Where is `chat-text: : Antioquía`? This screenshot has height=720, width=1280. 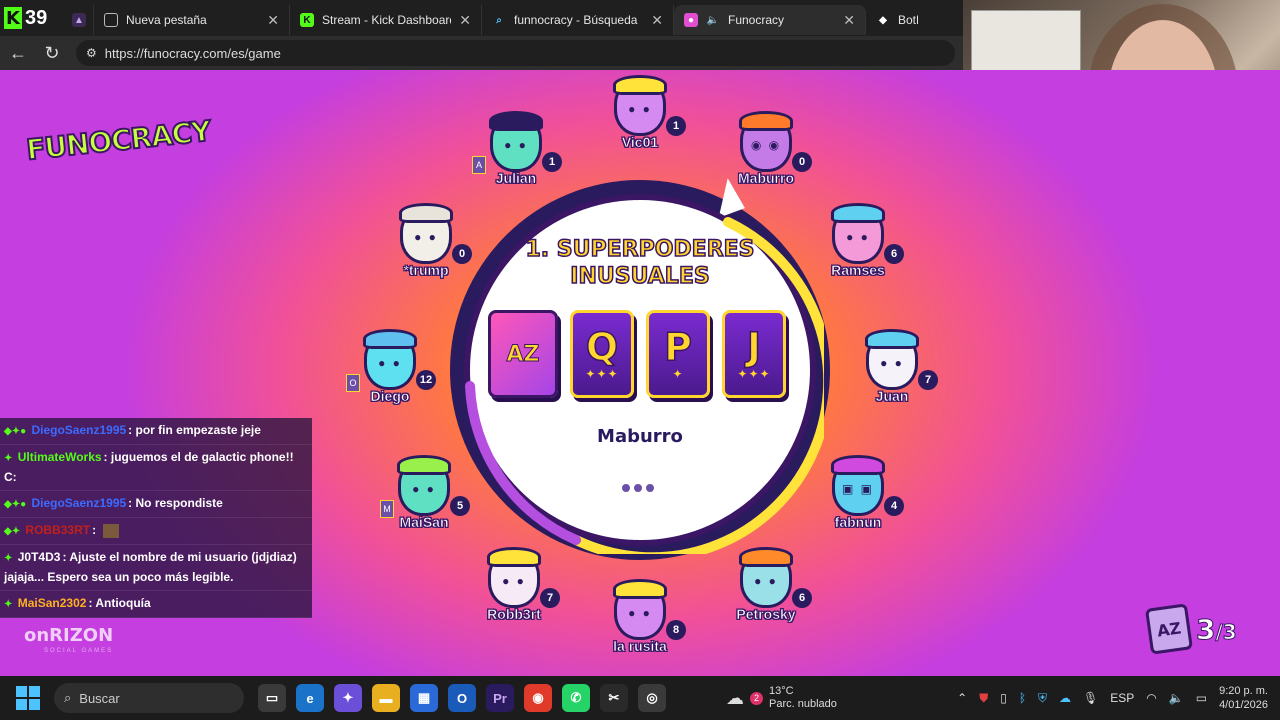
chat-text: : Antioquía is located at coordinates (119, 603).